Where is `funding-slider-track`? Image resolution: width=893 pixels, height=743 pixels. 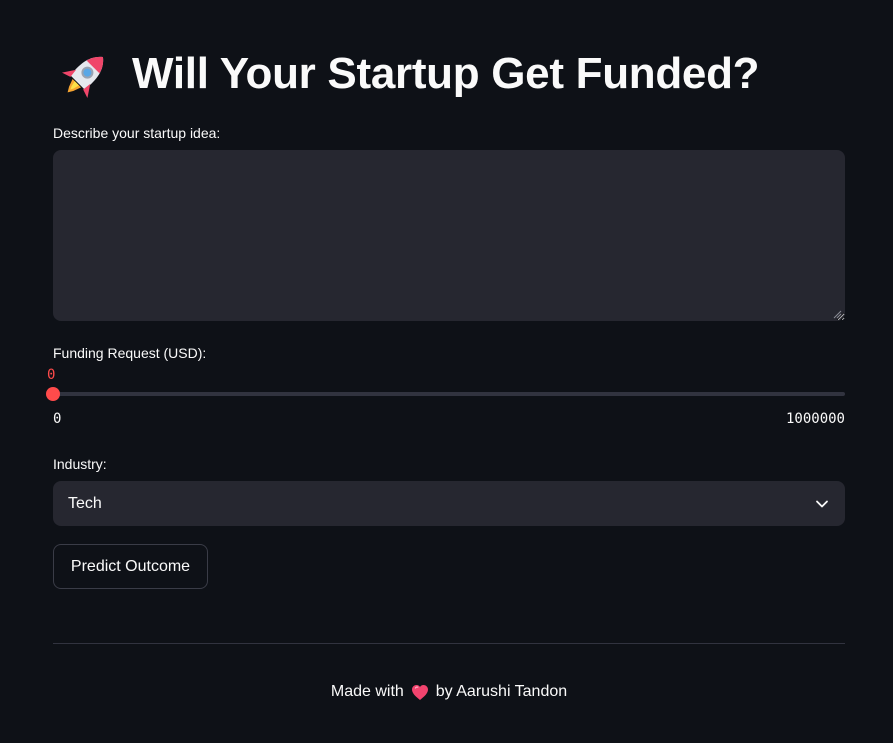
funding-slider-track is located at coordinates (449, 394).